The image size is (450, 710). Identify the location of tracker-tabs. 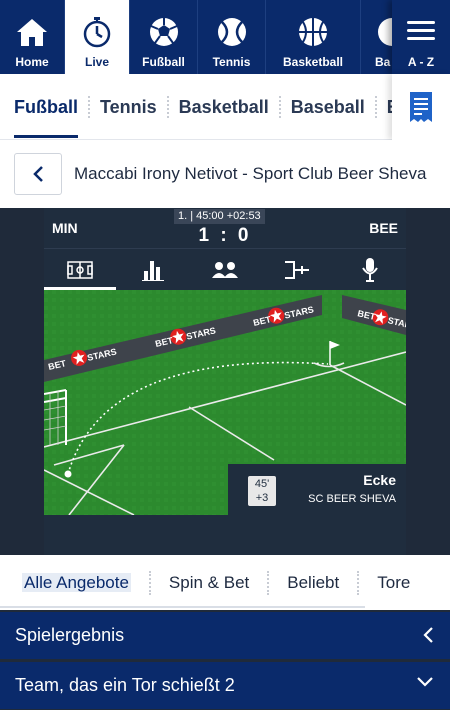
(225, 269).